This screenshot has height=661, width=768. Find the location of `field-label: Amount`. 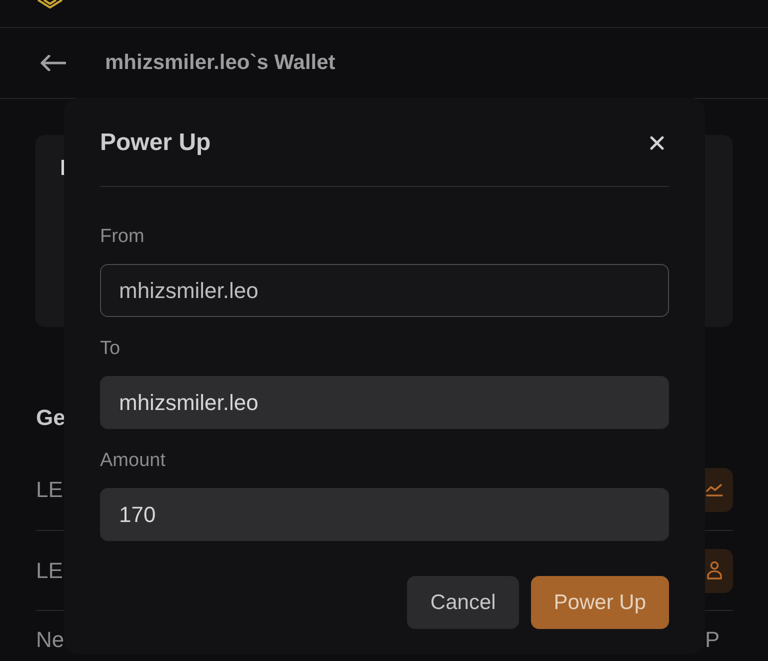

field-label: Amount is located at coordinates (133, 461).